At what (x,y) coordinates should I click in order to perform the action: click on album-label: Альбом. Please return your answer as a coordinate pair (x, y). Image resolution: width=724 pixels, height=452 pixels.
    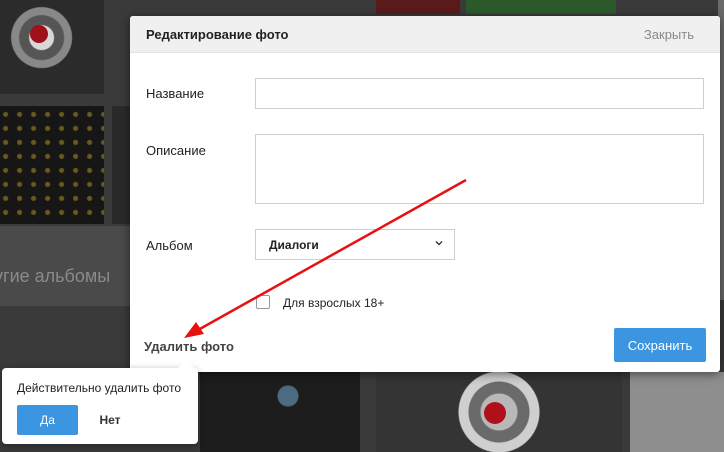
    Looking at the image, I should click on (169, 245).